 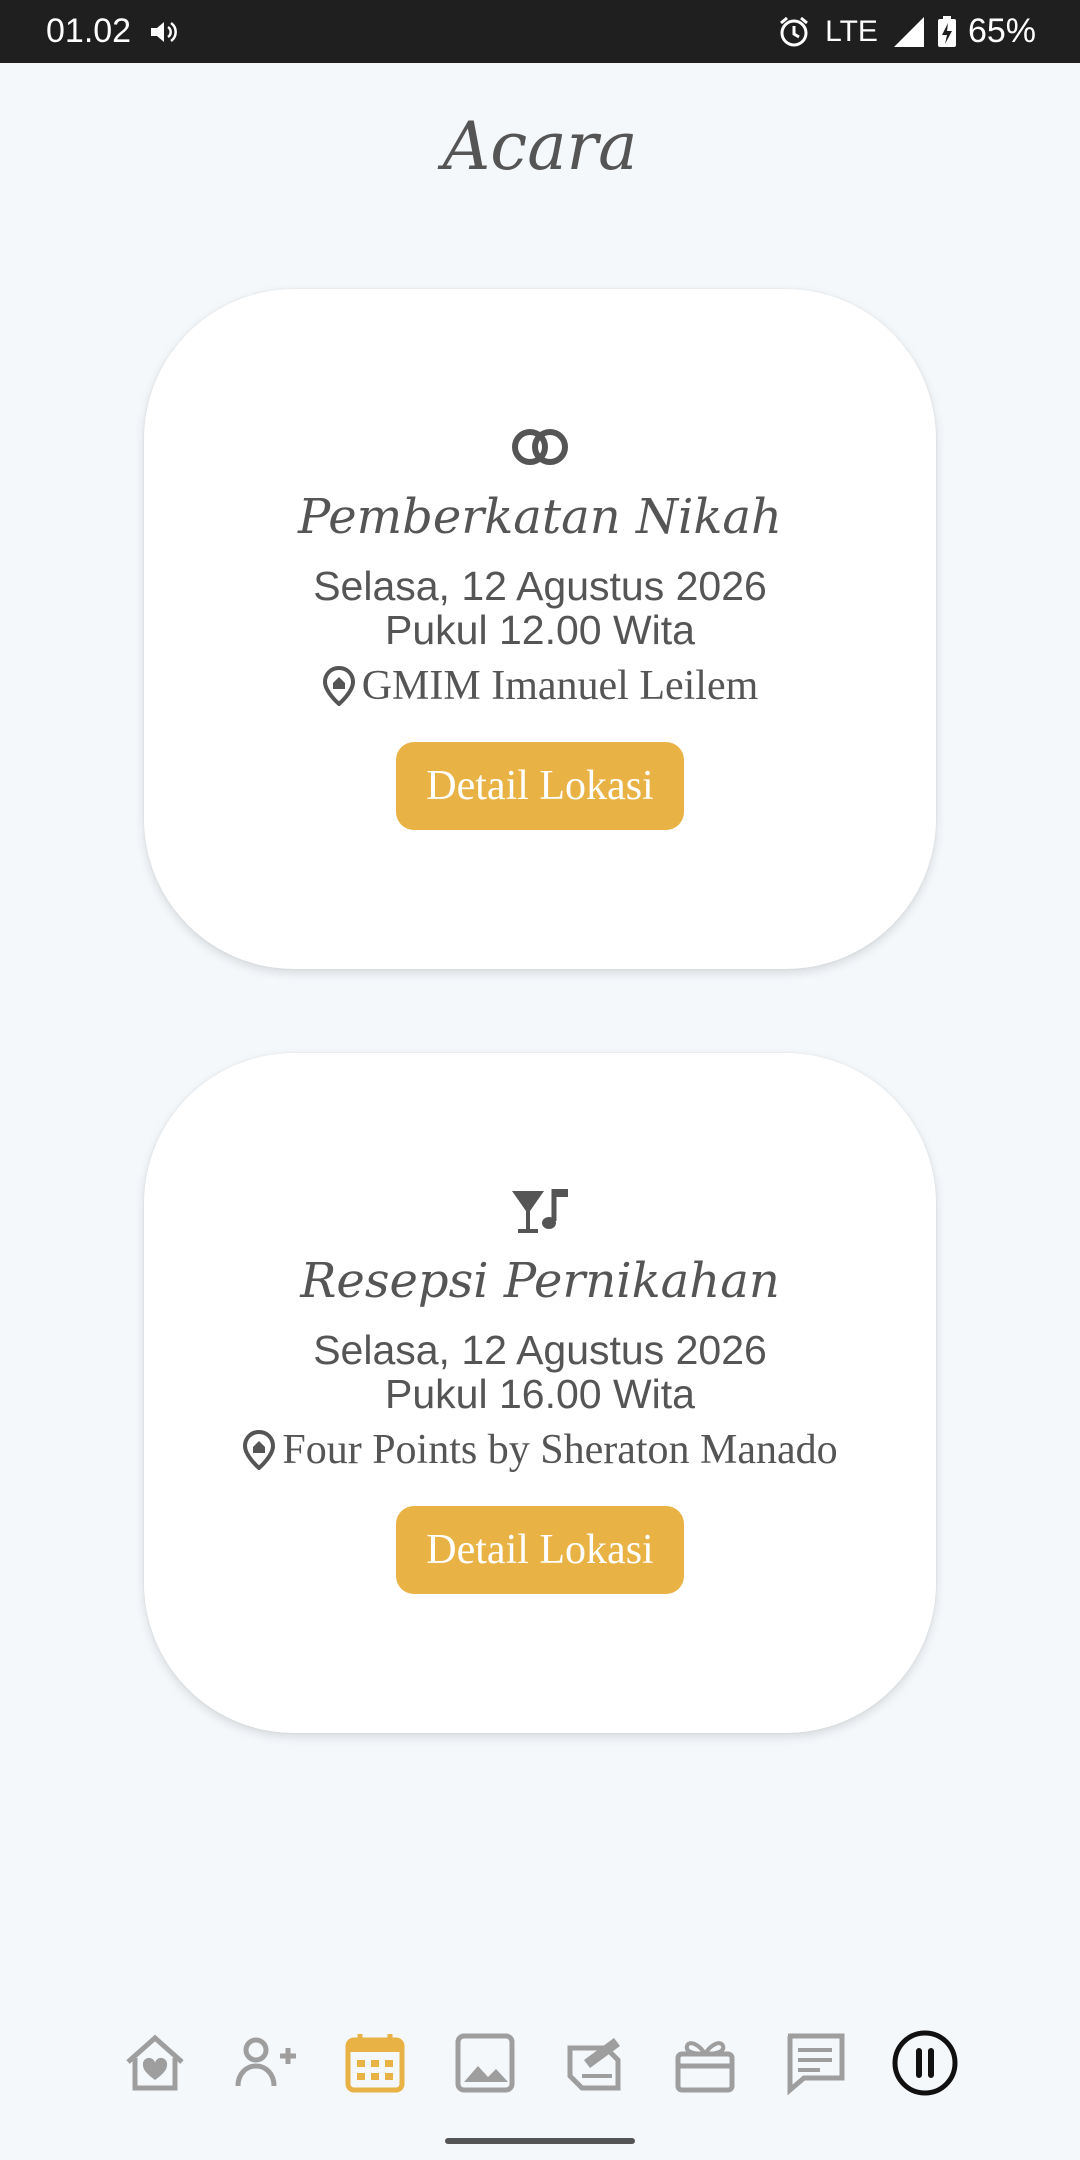 I want to click on pause-icon, so click(x=925, y=2063).